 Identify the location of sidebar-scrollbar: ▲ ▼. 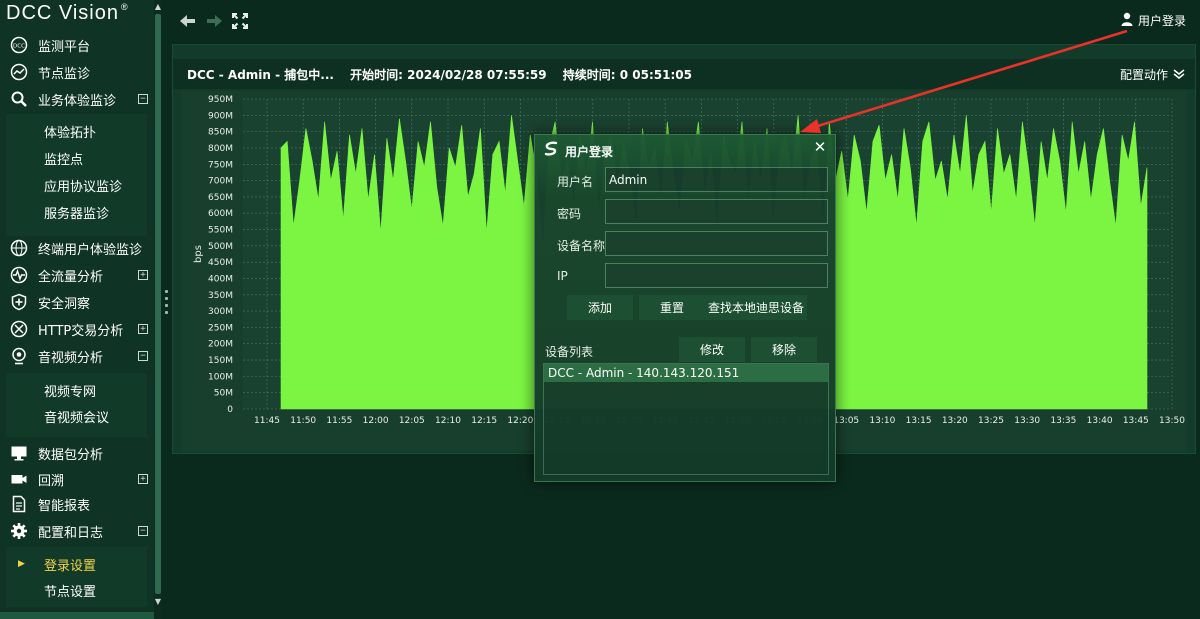
(158, 309).